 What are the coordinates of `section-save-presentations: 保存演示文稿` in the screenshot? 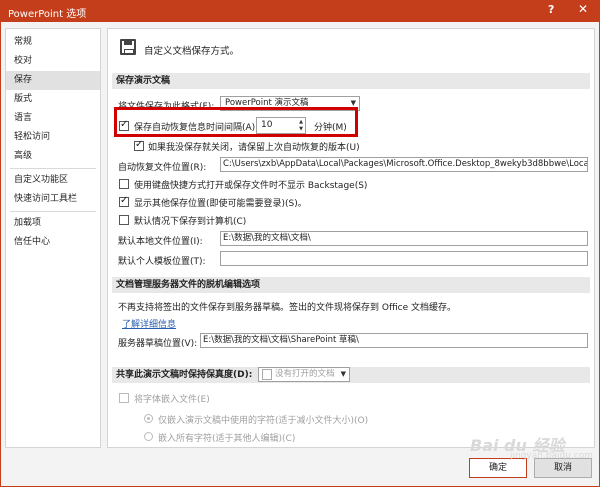 It's located at (351, 81).